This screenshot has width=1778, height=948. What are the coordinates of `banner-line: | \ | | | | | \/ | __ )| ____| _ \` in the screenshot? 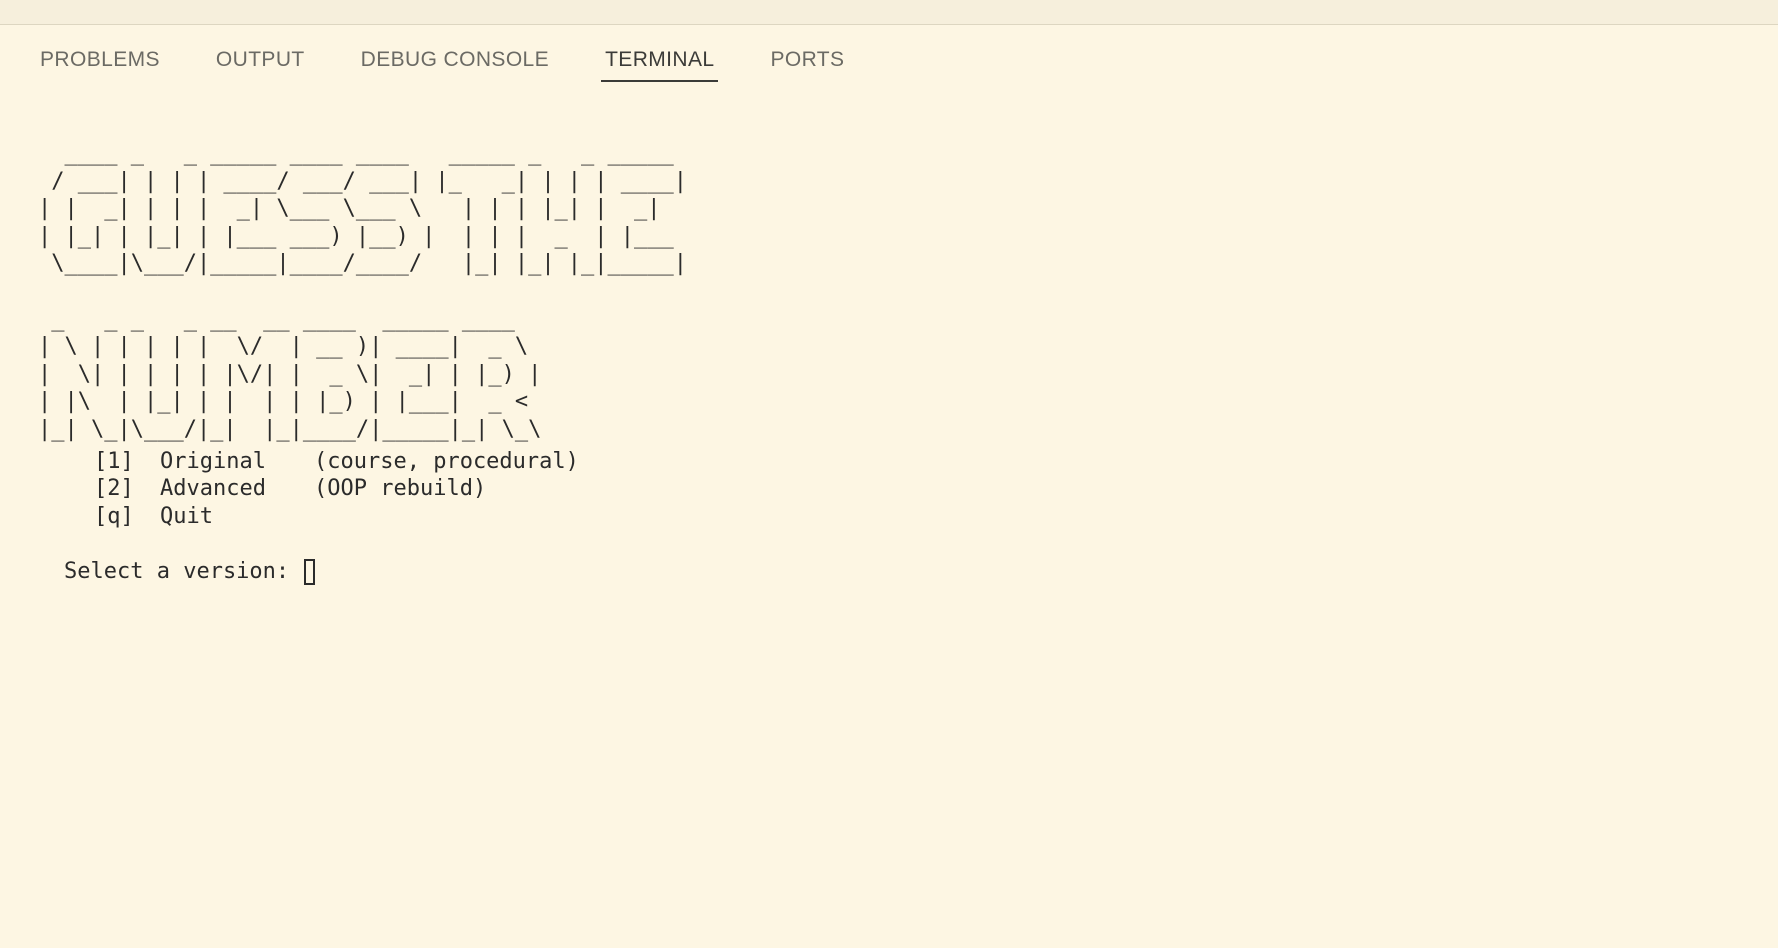 It's located at (283, 347).